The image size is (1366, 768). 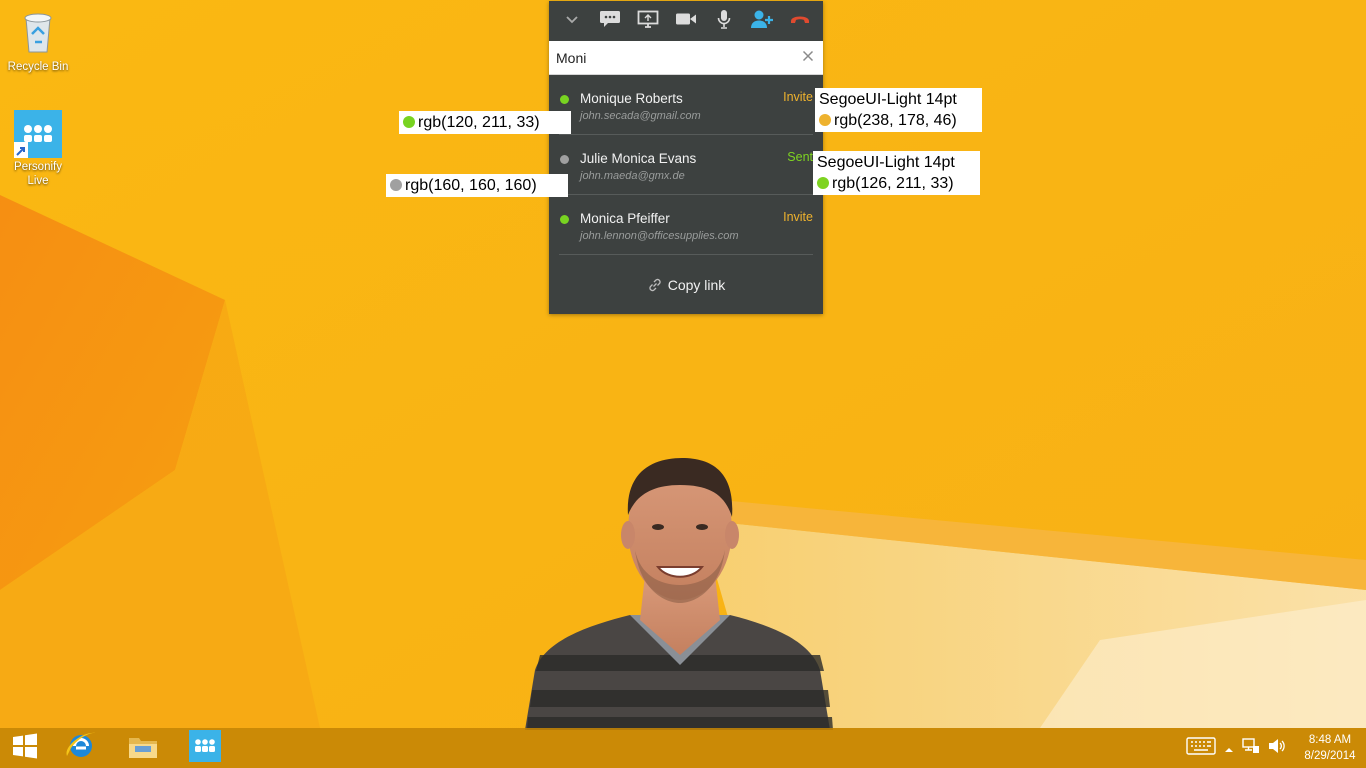 I want to click on system-tray: 8:48 AM 8/29/2014, so click(x=1274, y=748).